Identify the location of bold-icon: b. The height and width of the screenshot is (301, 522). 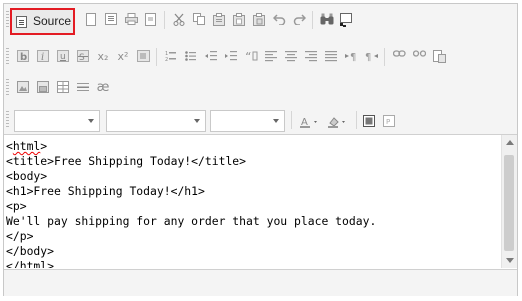
(23, 56).